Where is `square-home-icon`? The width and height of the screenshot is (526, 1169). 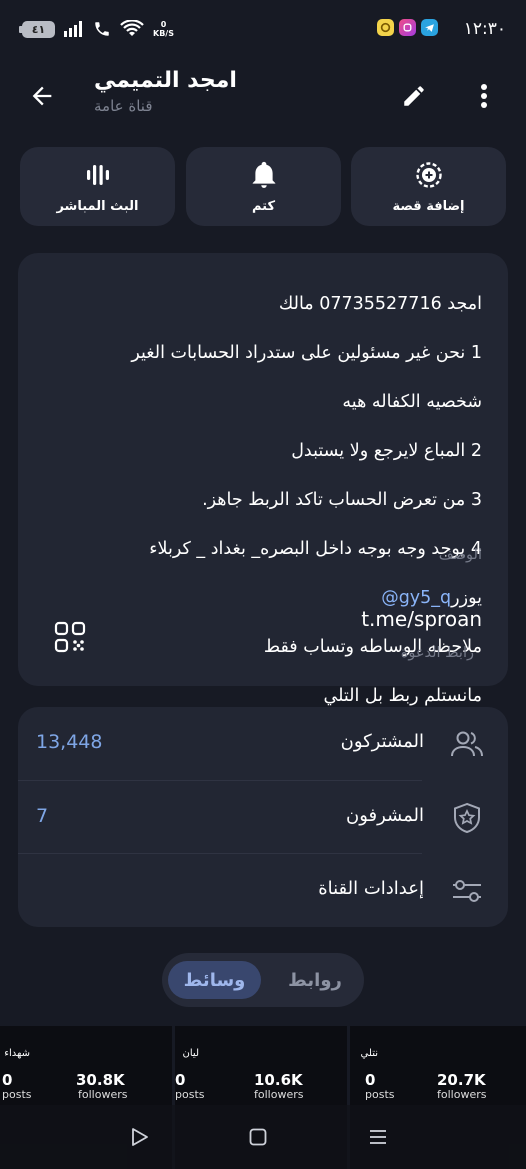 square-home-icon is located at coordinates (258, 1137).